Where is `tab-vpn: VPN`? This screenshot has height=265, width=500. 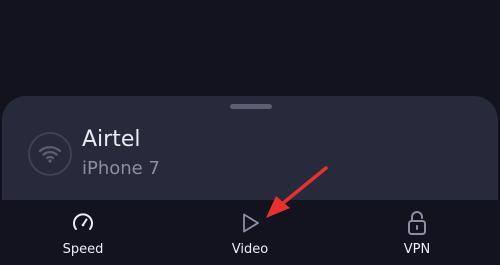 tab-vpn: VPN is located at coordinates (417, 236).